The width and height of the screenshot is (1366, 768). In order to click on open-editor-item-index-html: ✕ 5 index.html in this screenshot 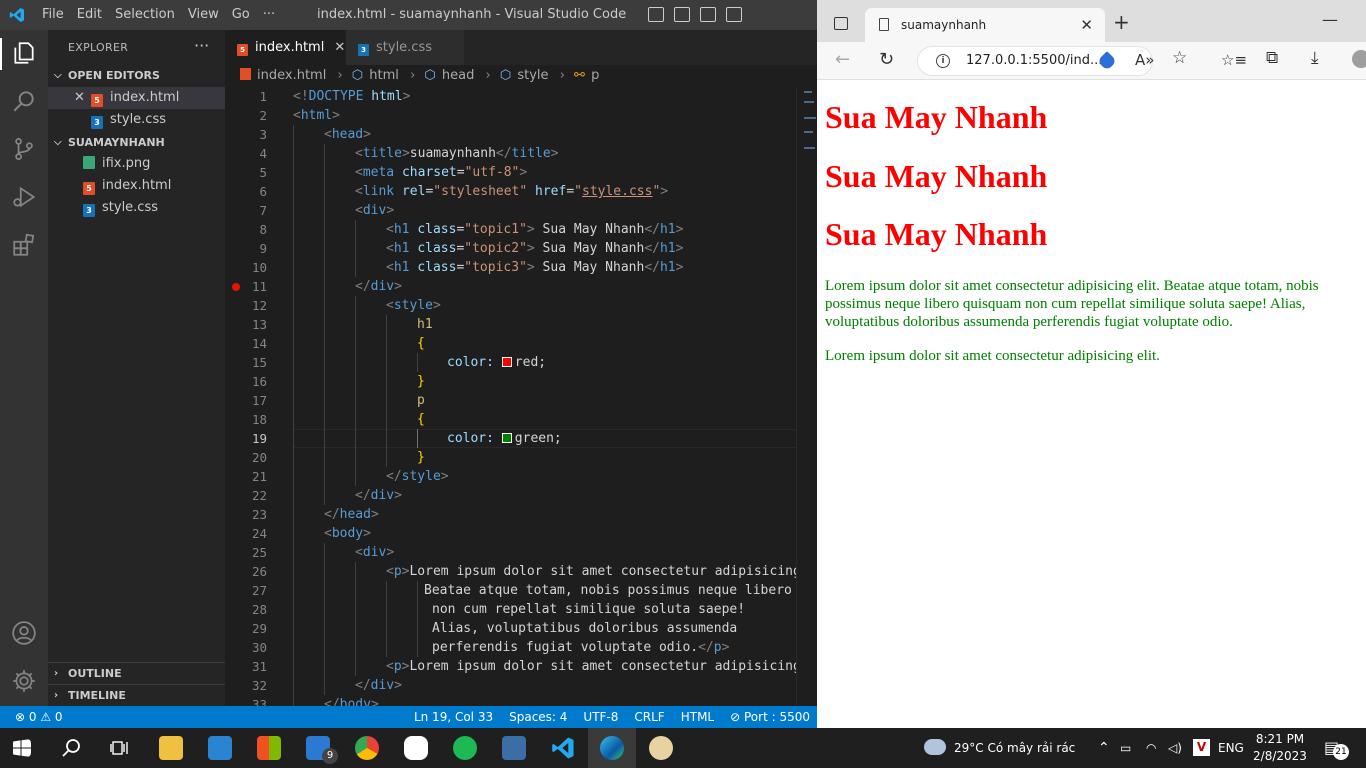, I will do `click(136, 98)`.